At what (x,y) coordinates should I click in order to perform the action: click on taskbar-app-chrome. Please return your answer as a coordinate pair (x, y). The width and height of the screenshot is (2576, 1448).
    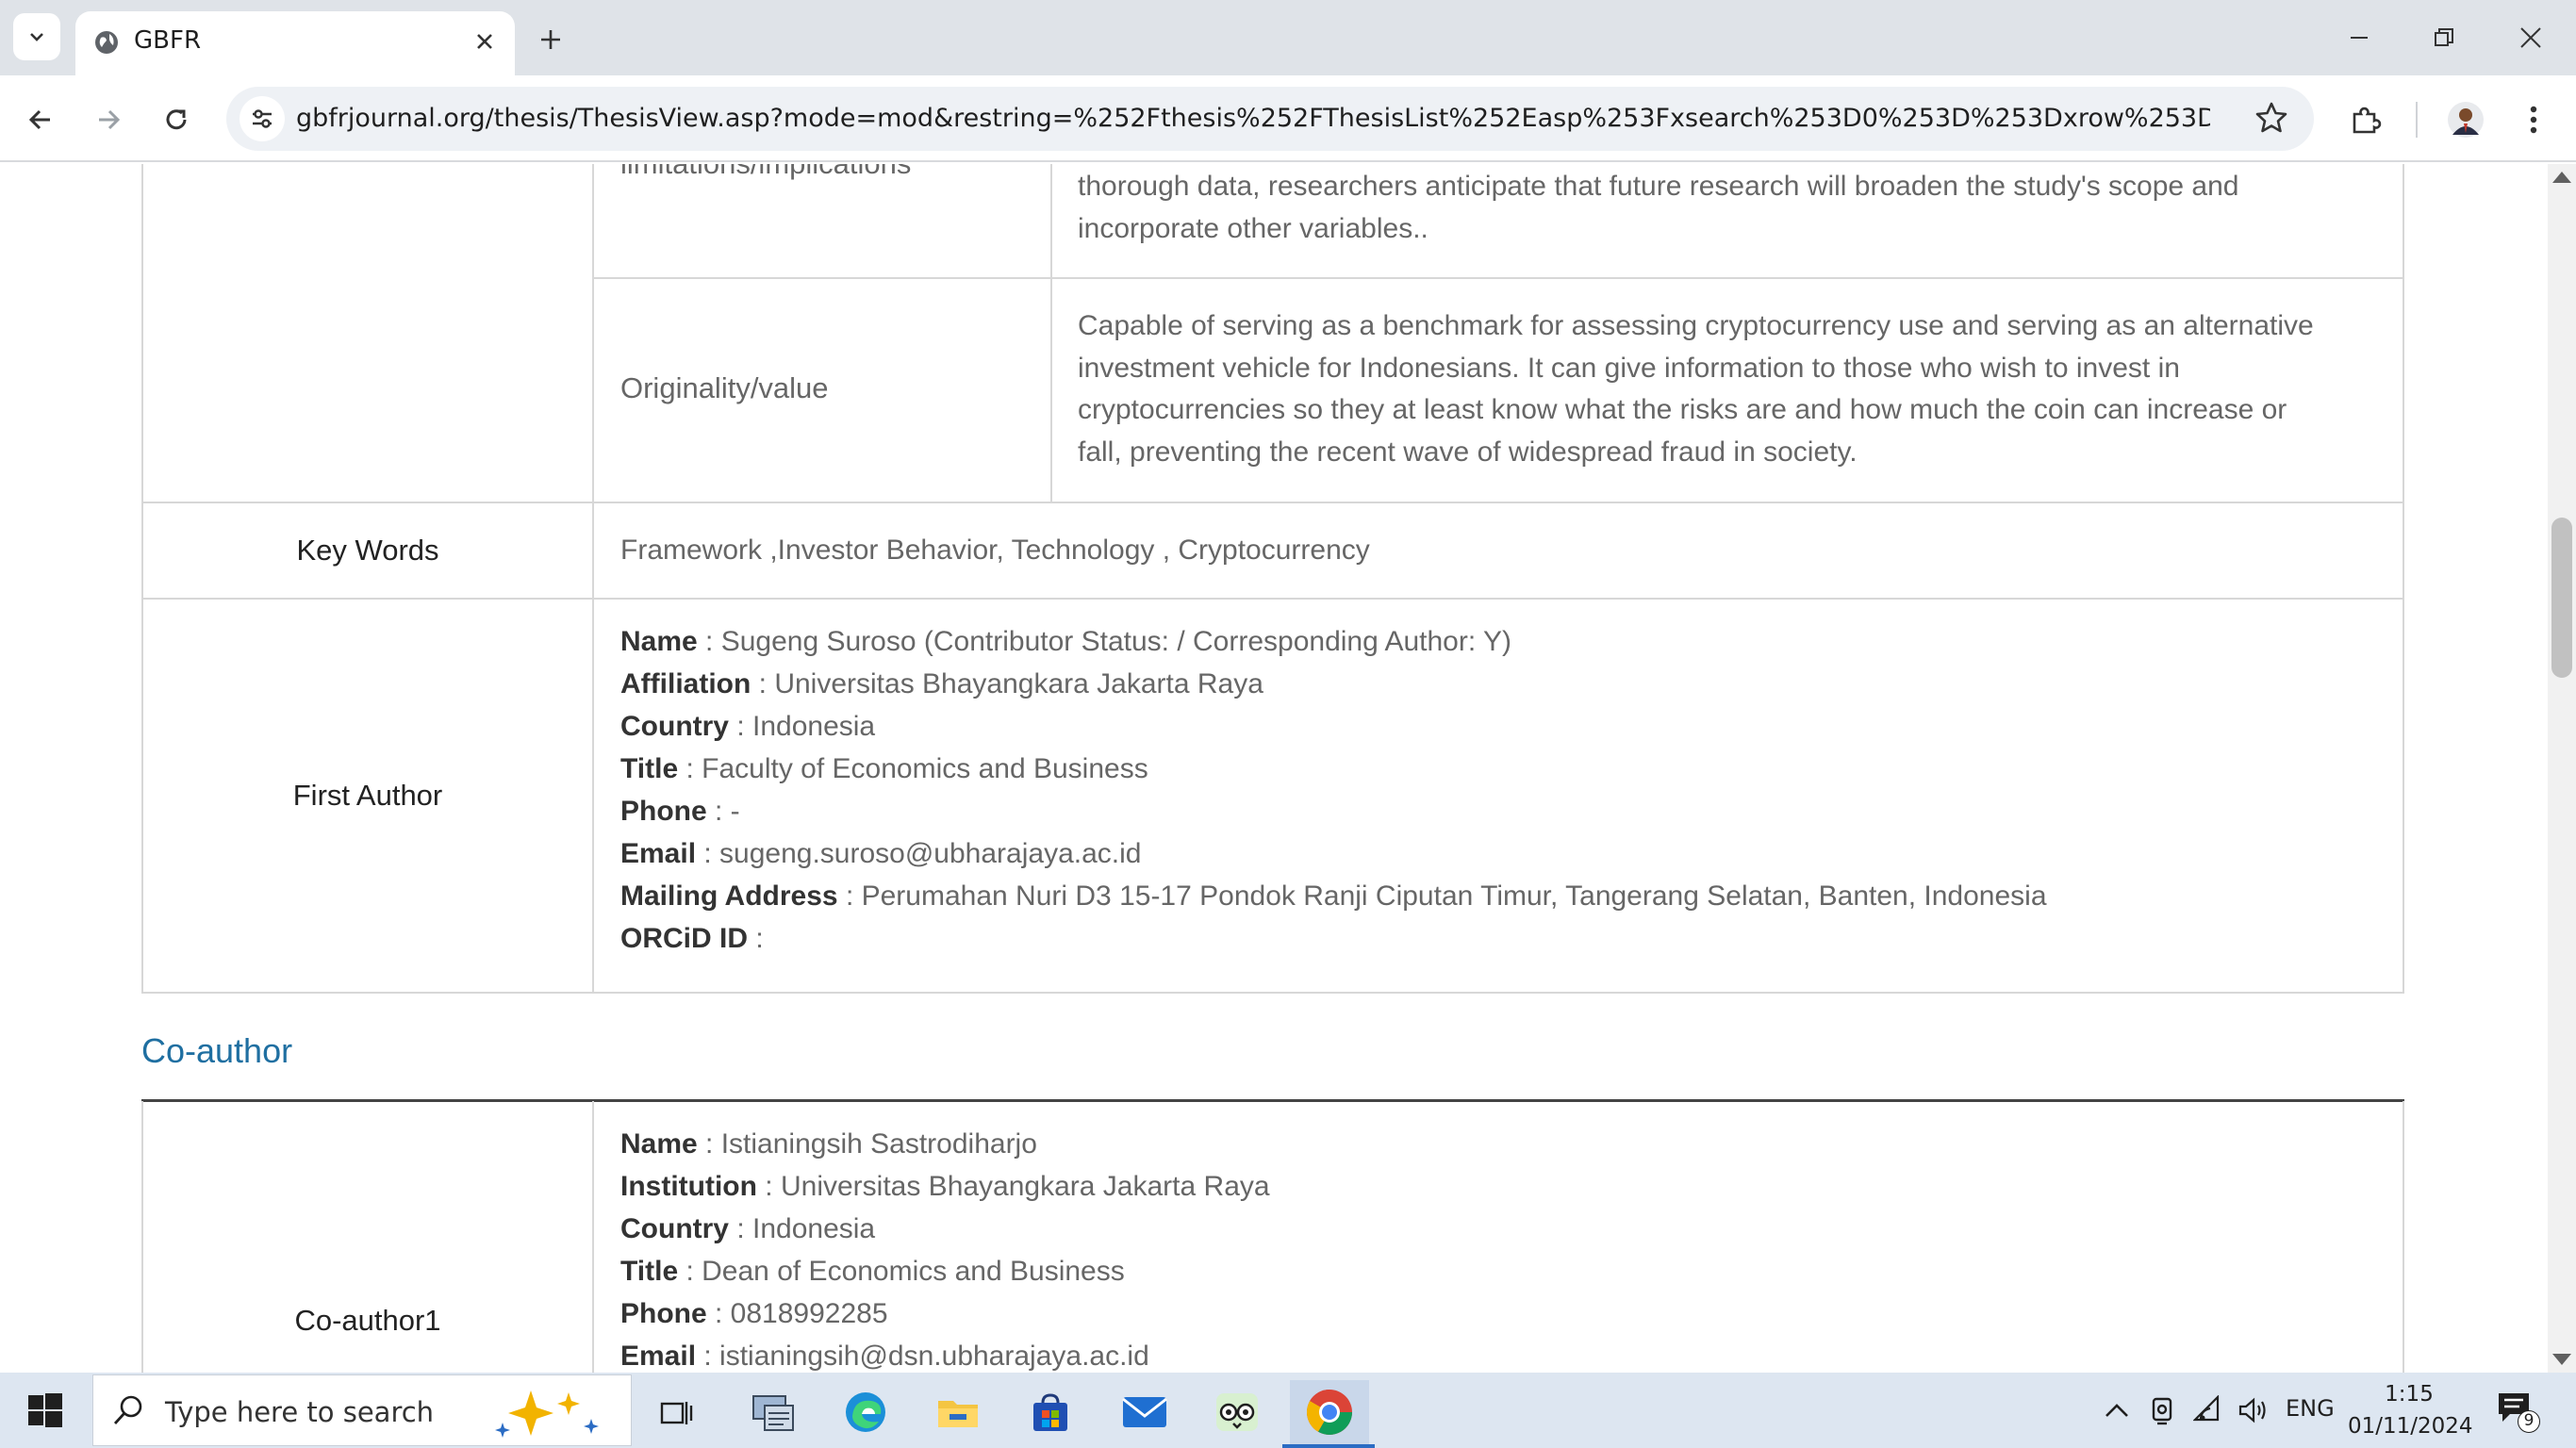
    Looking at the image, I should click on (1329, 1412).